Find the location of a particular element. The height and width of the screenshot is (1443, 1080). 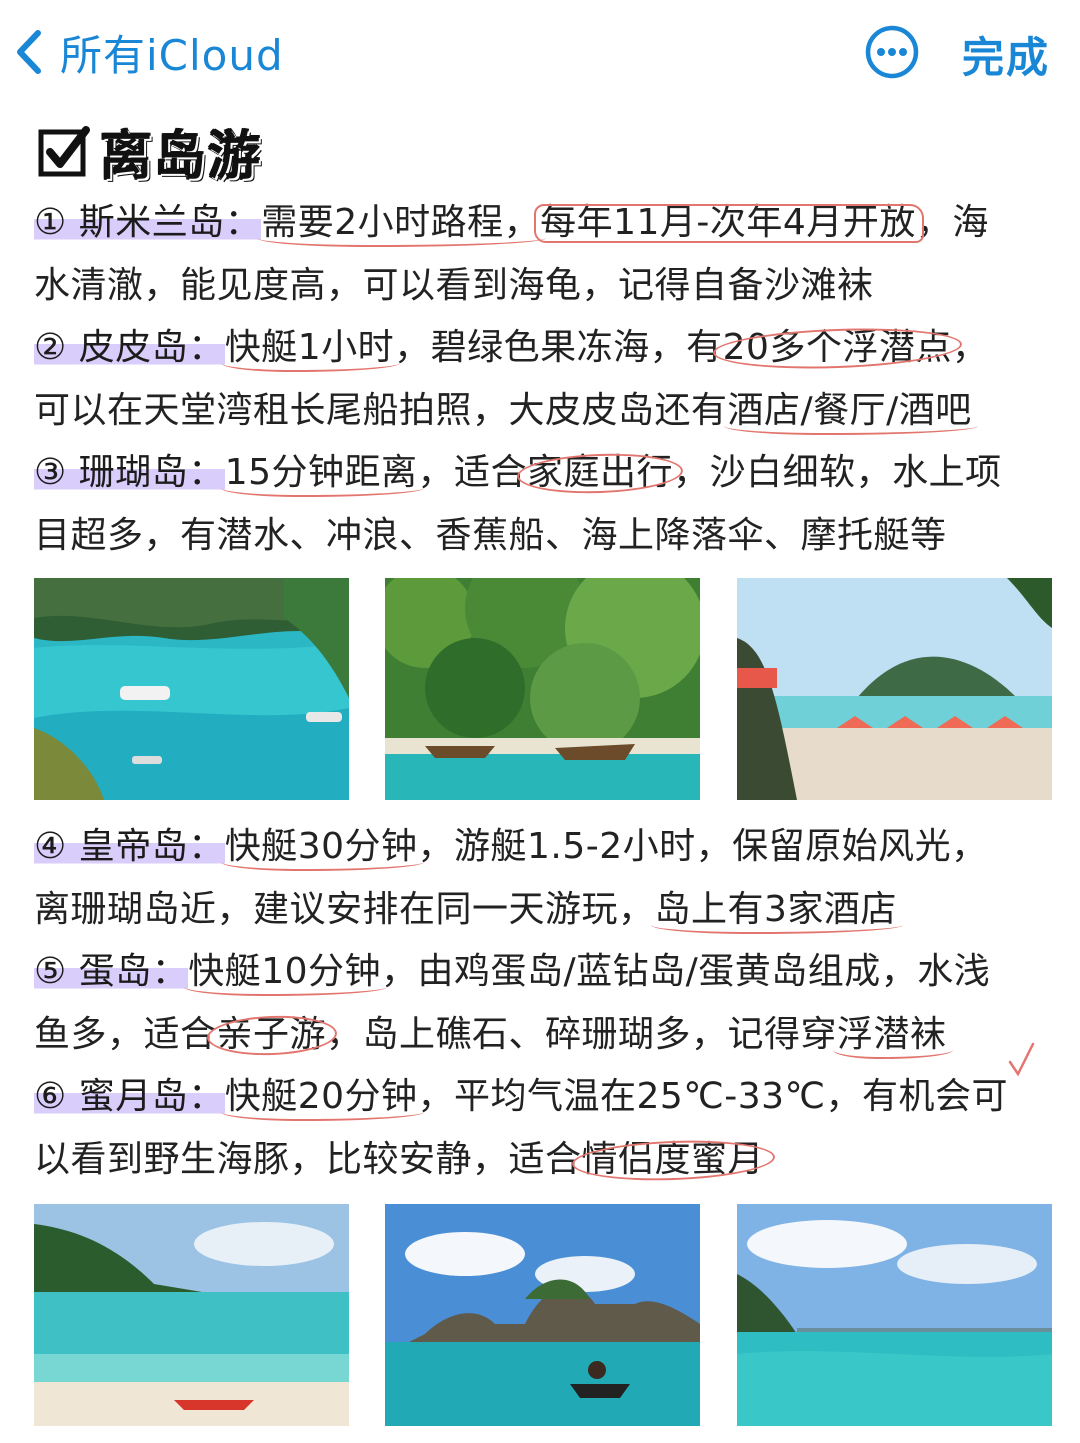

photo-egg-island-jetski is located at coordinates (542, 1315).